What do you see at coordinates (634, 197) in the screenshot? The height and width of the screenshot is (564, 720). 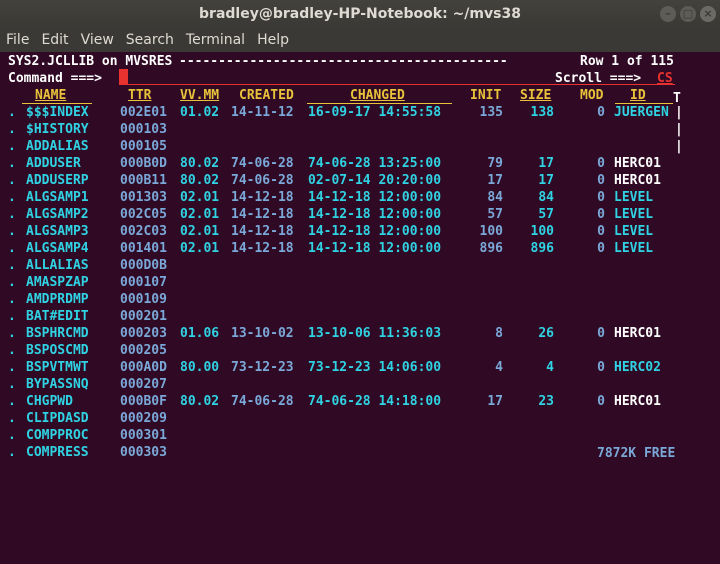 I see `member-id: LEVEL` at bounding box center [634, 197].